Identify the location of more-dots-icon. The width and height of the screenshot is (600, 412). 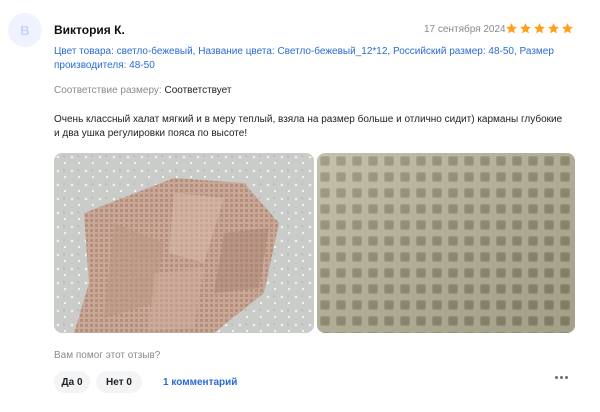
(561, 377).